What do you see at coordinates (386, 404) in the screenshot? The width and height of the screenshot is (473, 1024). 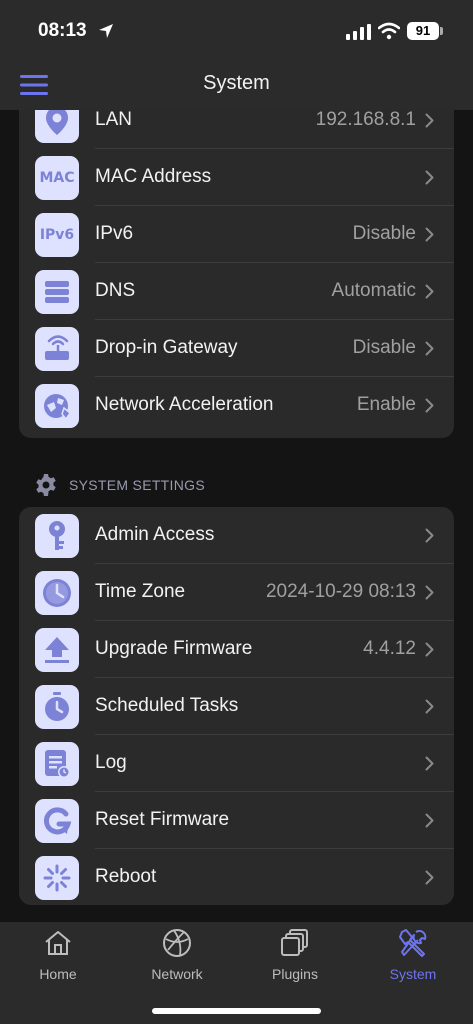 I see `row-value: Enable` at bounding box center [386, 404].